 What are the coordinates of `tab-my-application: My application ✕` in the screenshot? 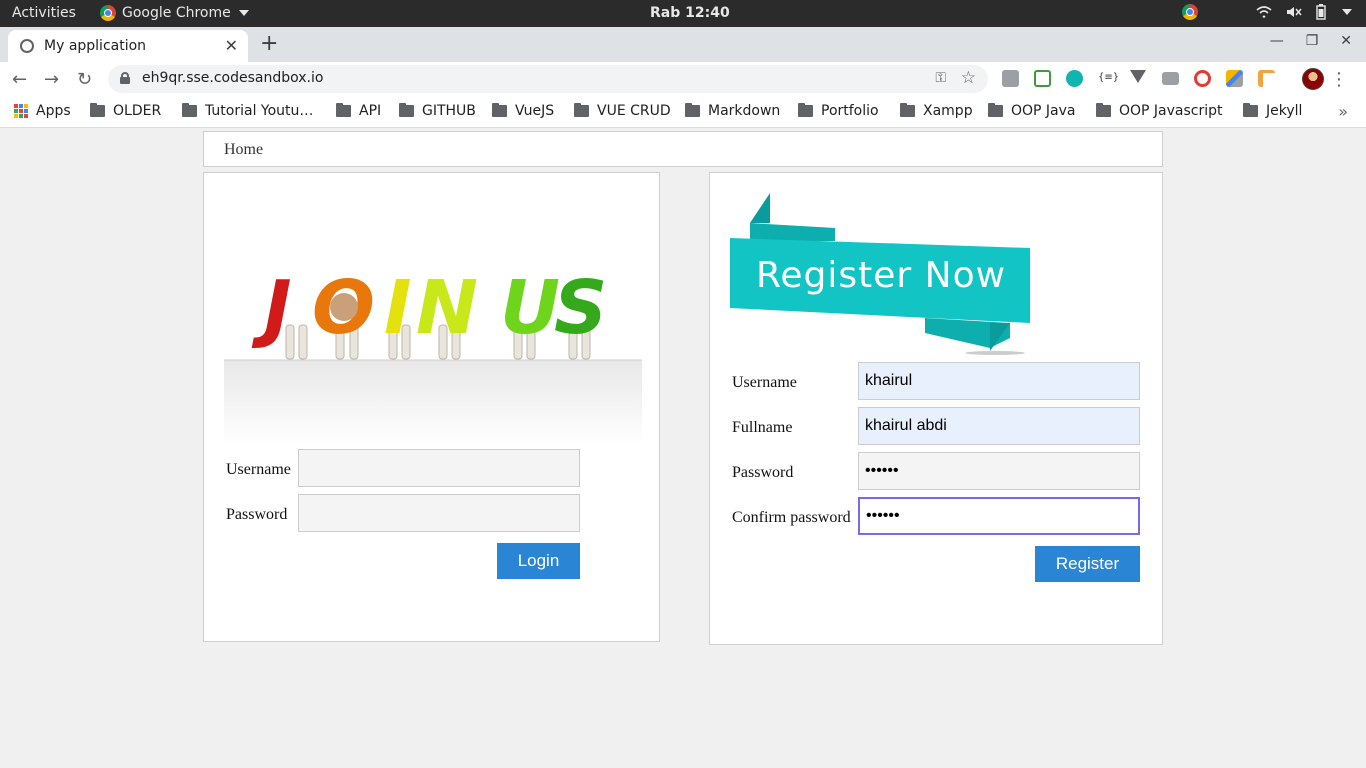 It's located at (128, 46).